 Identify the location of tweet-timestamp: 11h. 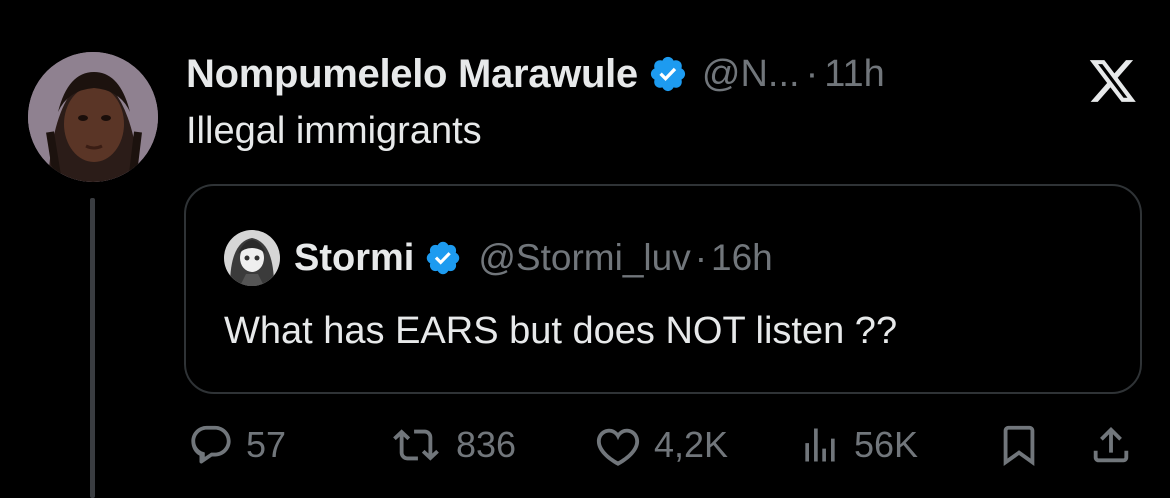
(854, 74).